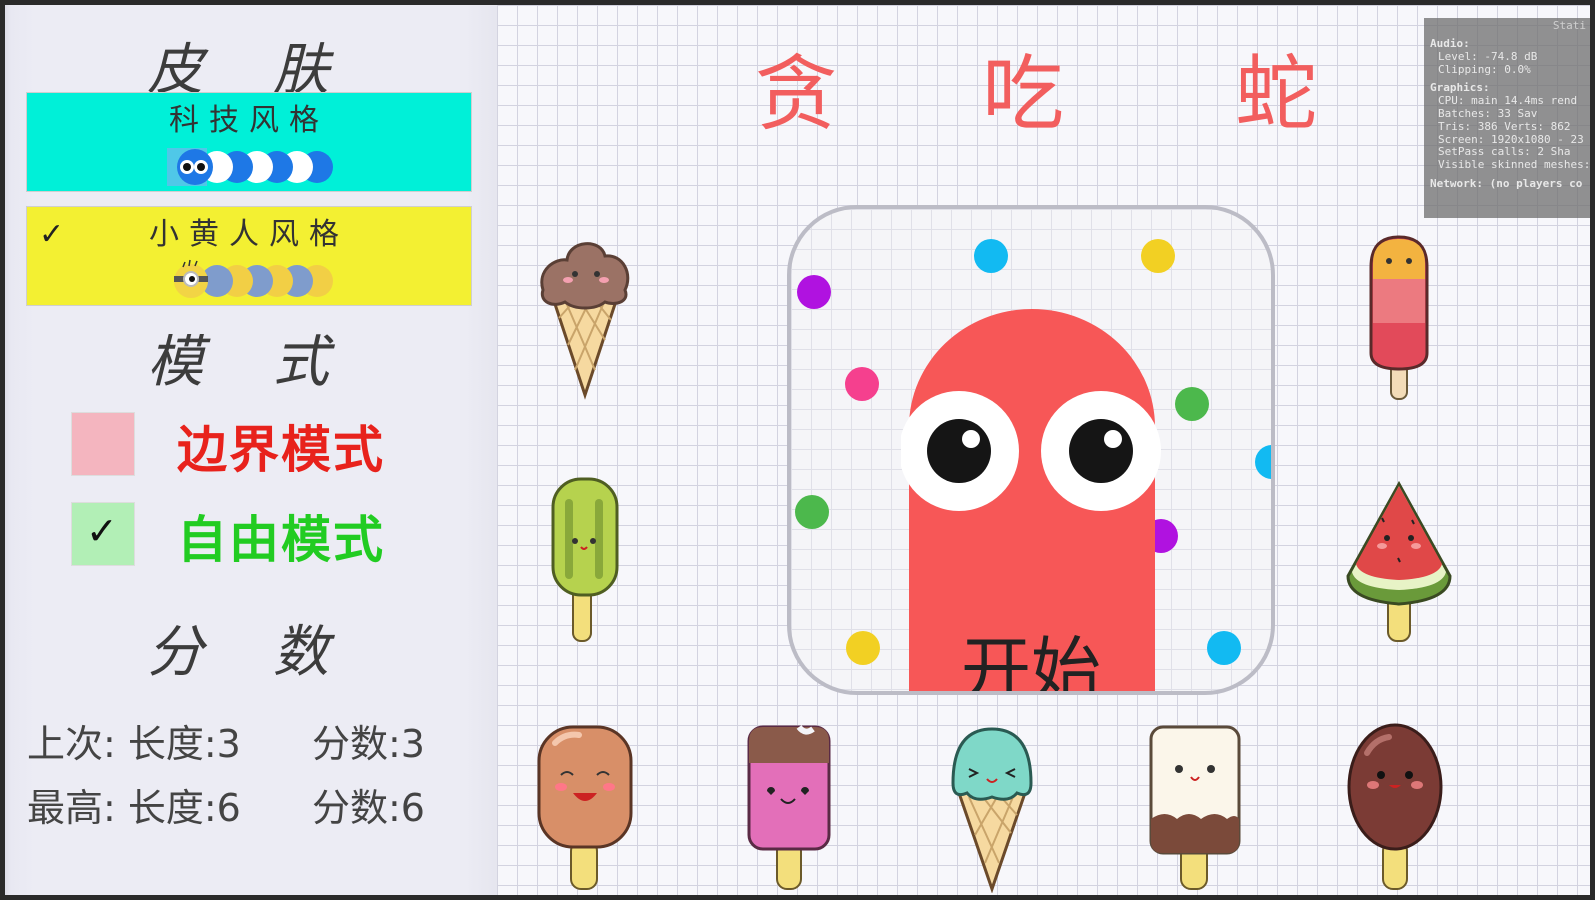  What do you see at coordinates (251, 652) in the screenshot?
I see `score-title: 分 数` at bounding box center [251, 652].